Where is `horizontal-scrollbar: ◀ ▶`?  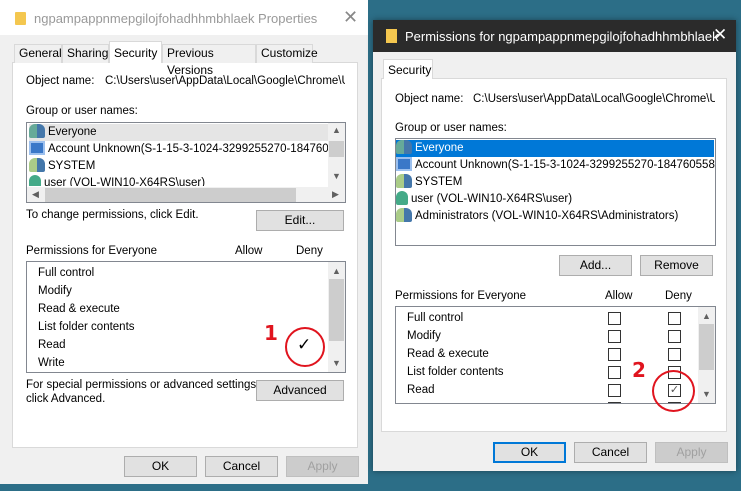
horizontal-scrollbar: ◀ ▶ is located at coordinates (186, 194).